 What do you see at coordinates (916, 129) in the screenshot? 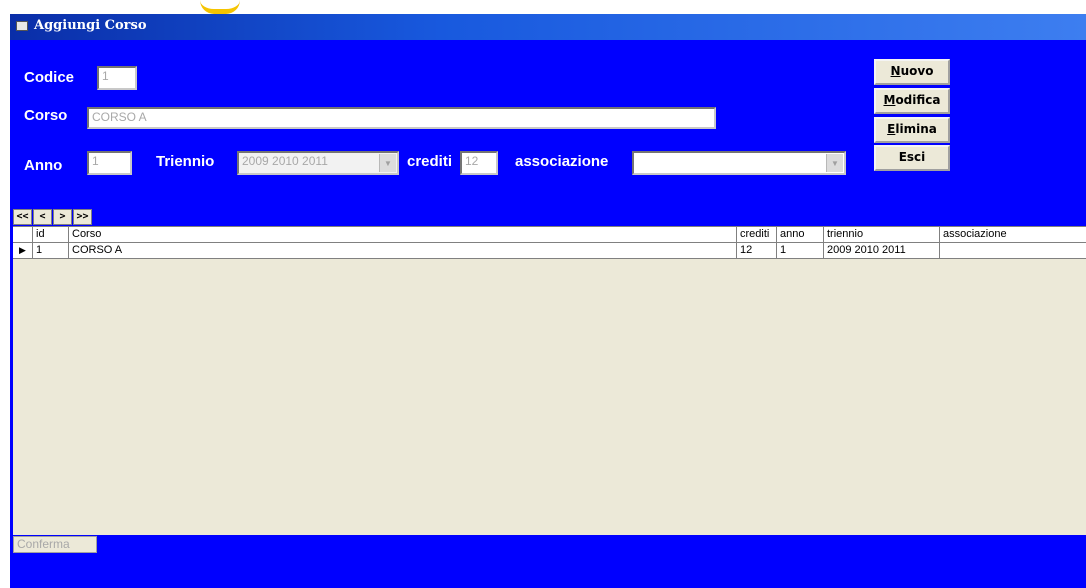
I see `elimina-label: limina` at bounding box center [916, 129].